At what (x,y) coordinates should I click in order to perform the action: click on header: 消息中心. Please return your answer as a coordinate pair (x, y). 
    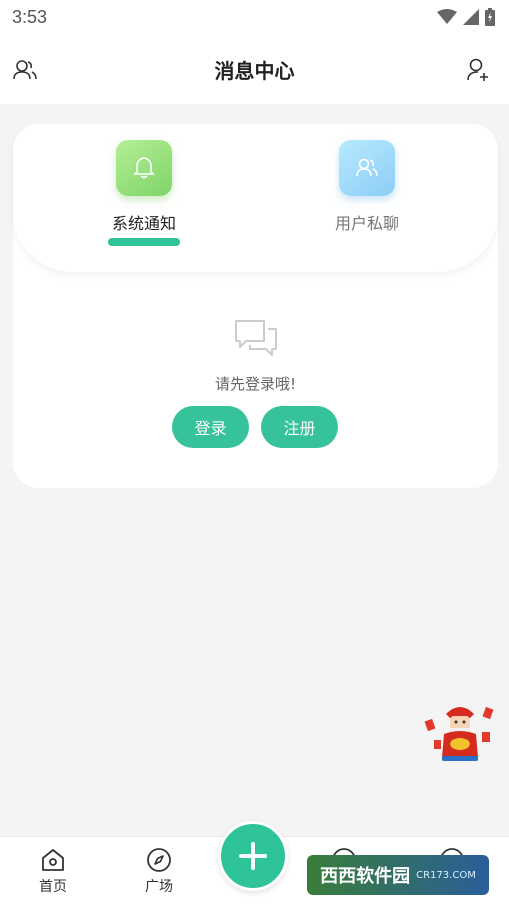
    Looking at the image, I should click on (254, 69).